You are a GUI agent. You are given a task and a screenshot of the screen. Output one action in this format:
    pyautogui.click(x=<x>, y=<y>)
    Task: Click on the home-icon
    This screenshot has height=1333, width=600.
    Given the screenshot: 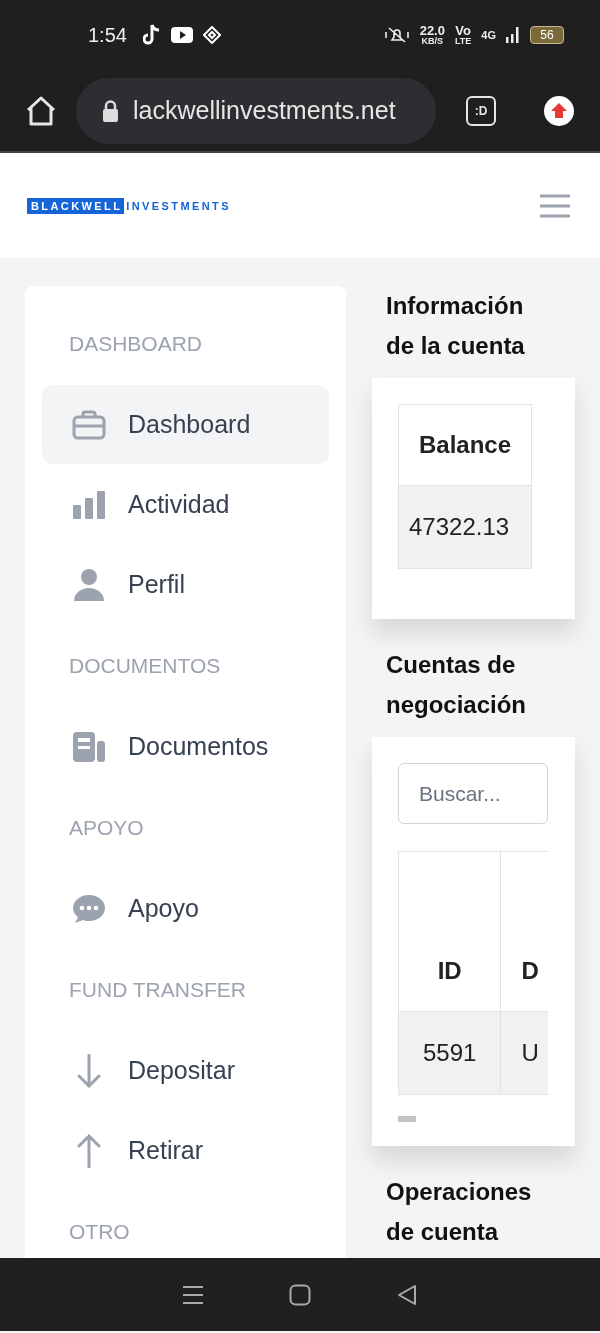 What is the action you would take?
    pyautogui.click(x=41, y=110)
    